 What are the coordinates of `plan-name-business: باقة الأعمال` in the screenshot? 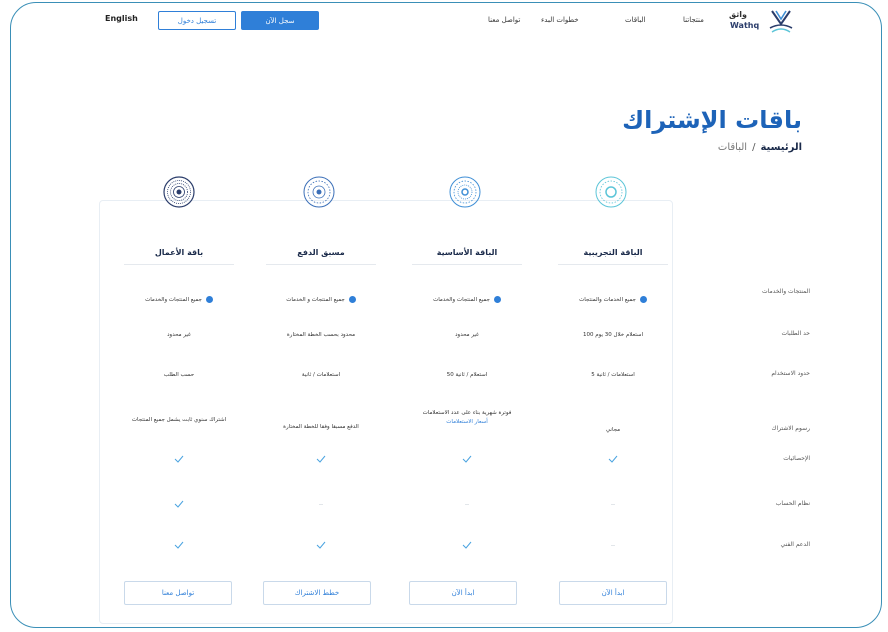 It's located at (179, 252).